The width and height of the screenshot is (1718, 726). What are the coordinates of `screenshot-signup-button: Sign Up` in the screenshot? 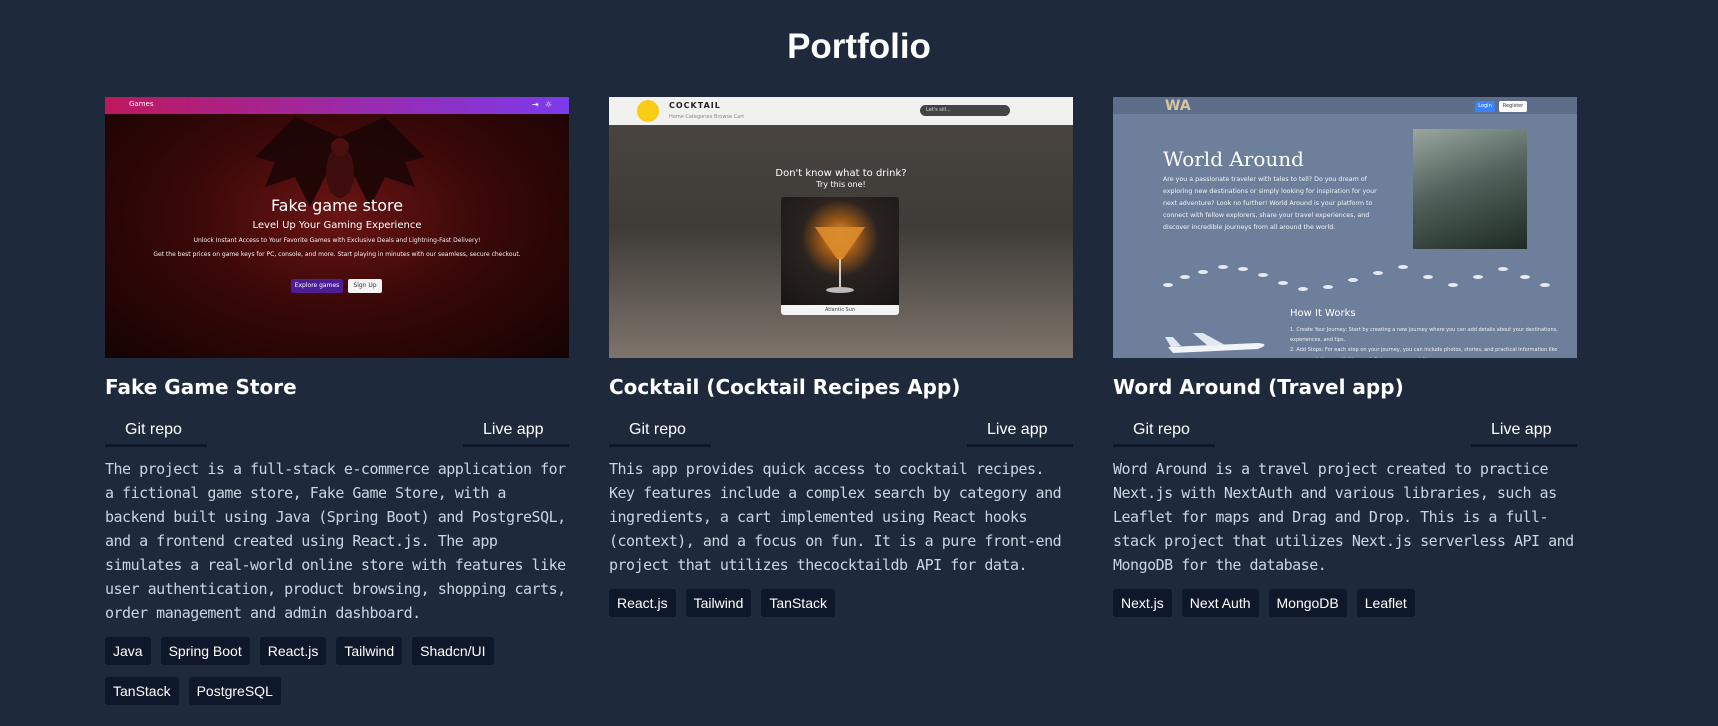 It's located at (365, 286).